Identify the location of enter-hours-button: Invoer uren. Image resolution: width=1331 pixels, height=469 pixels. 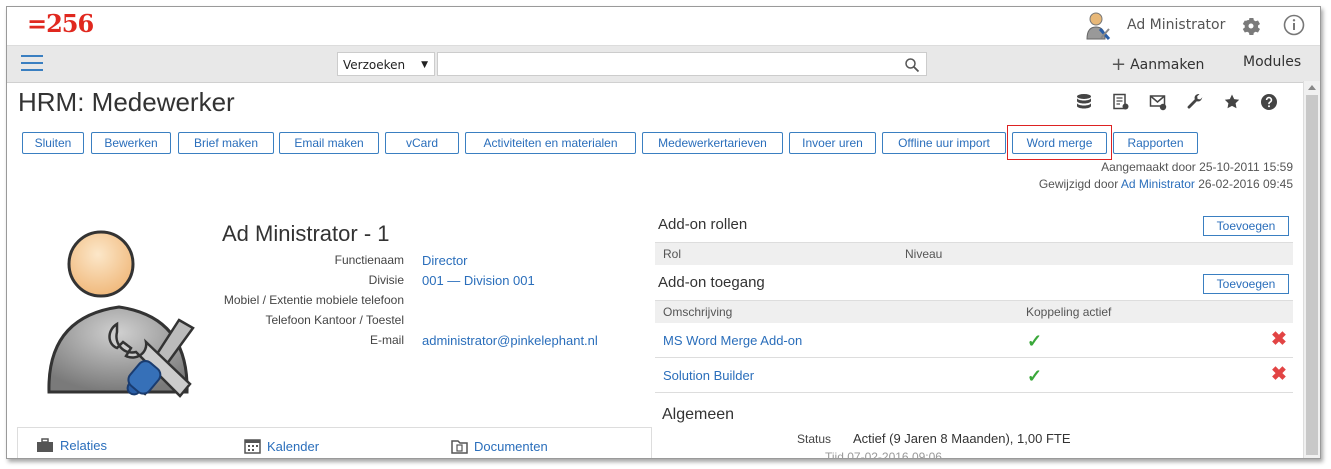
(832, 143).